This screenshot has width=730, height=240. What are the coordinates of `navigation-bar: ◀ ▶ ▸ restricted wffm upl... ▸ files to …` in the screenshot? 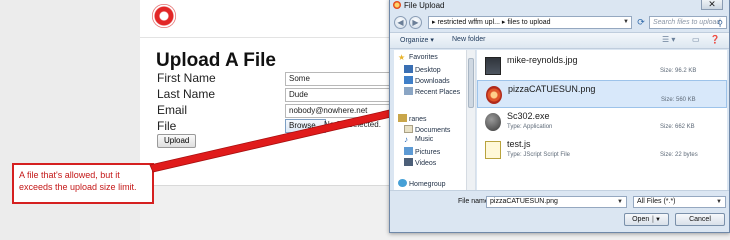 It's located at (559, 22).